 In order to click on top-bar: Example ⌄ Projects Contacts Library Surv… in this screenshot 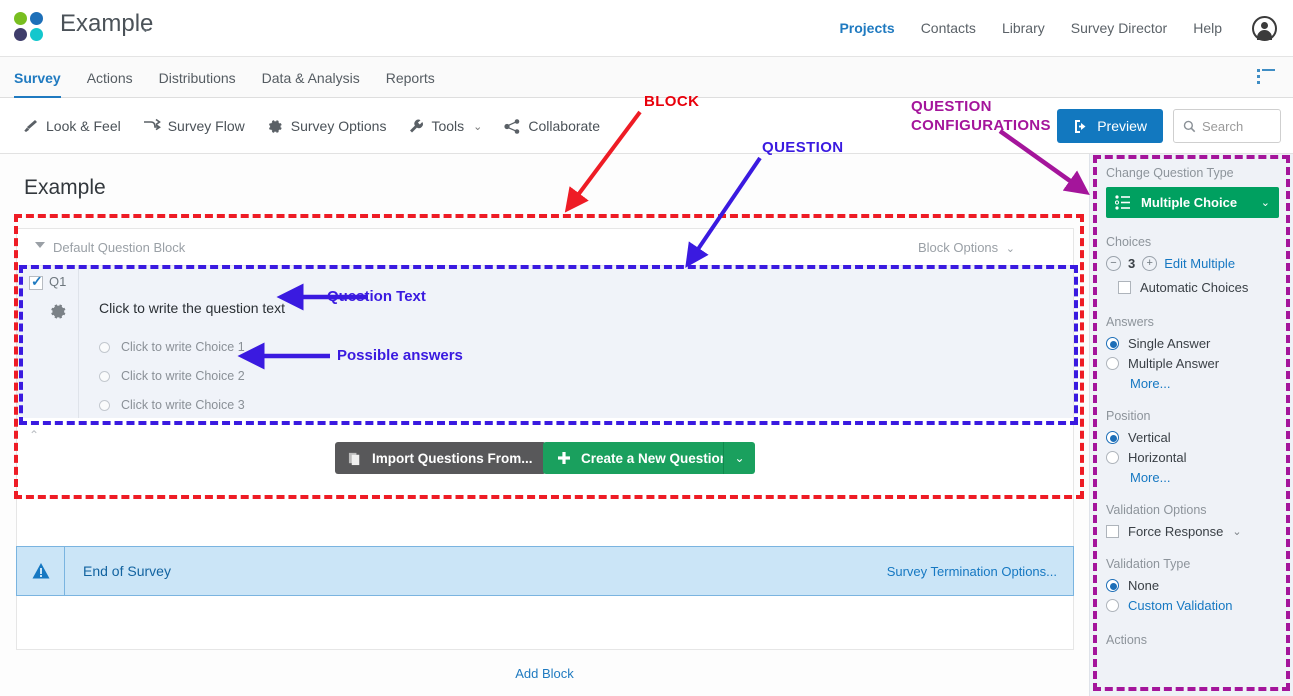, I will do `click(646, 28)`.